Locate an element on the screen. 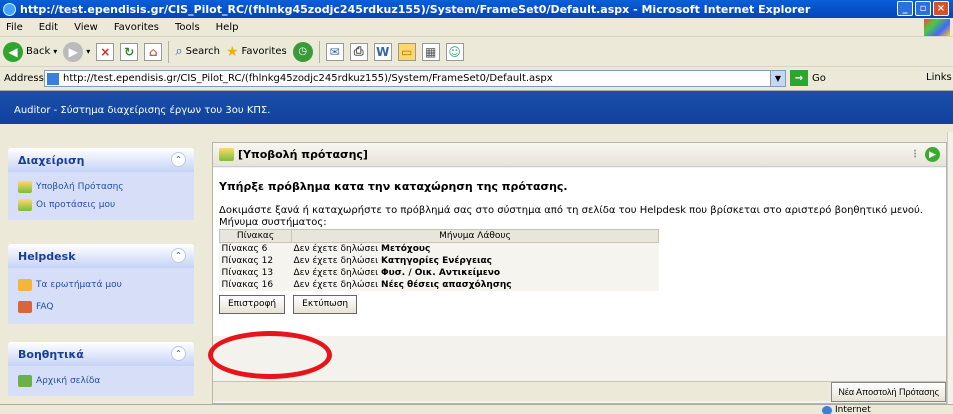 The width and height of the screenshot is (953, 414). menu-file: File is located at coordinates (14, 27).